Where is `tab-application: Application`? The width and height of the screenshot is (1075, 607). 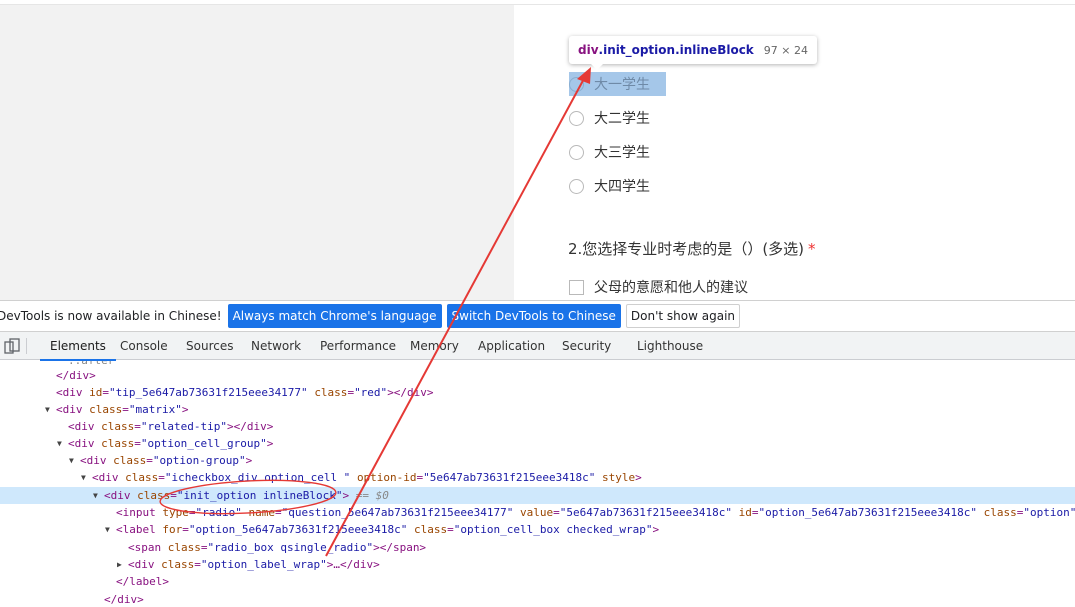 tab-application: Application is located at coordinates (511, 346).